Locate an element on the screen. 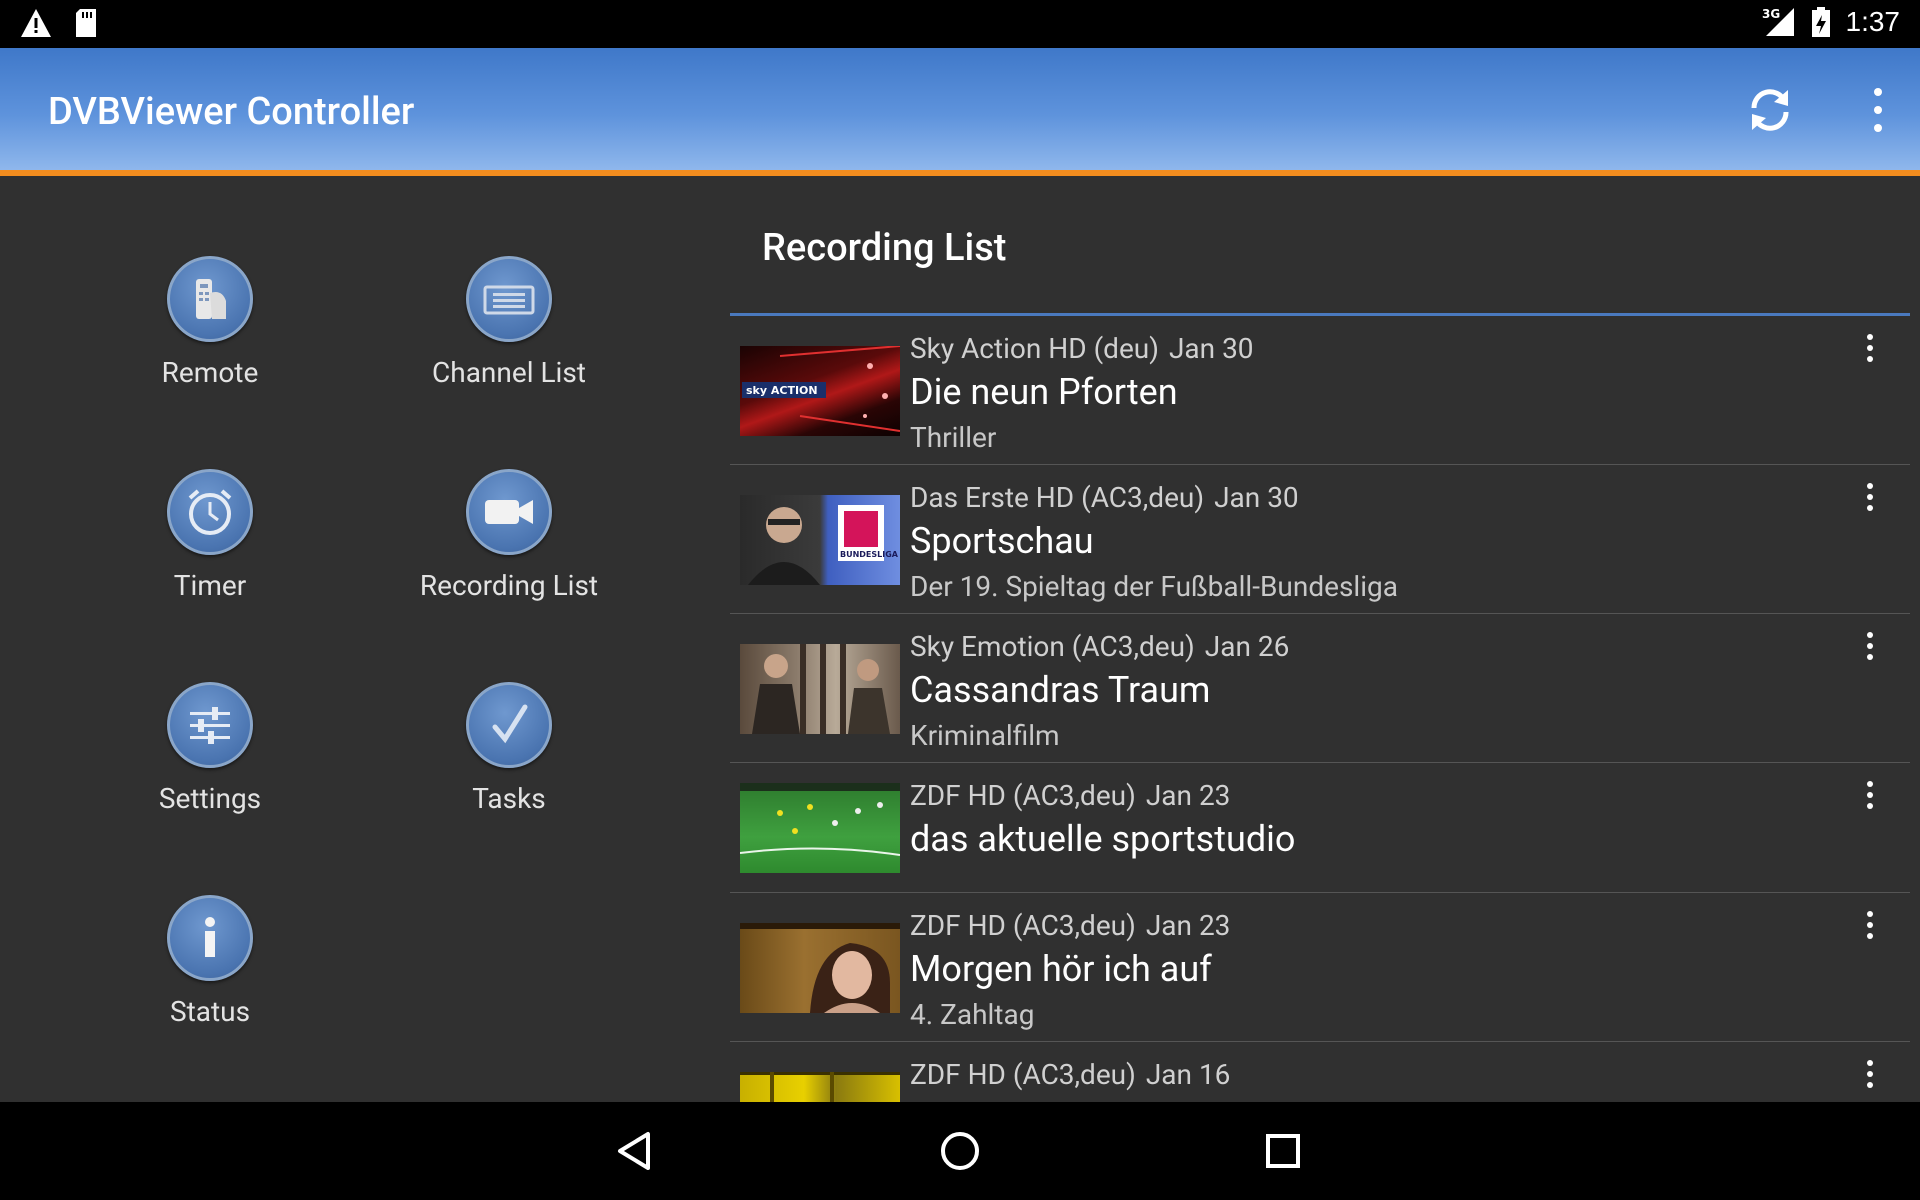  nav-label: Status is located at coordinates (210, 1011).